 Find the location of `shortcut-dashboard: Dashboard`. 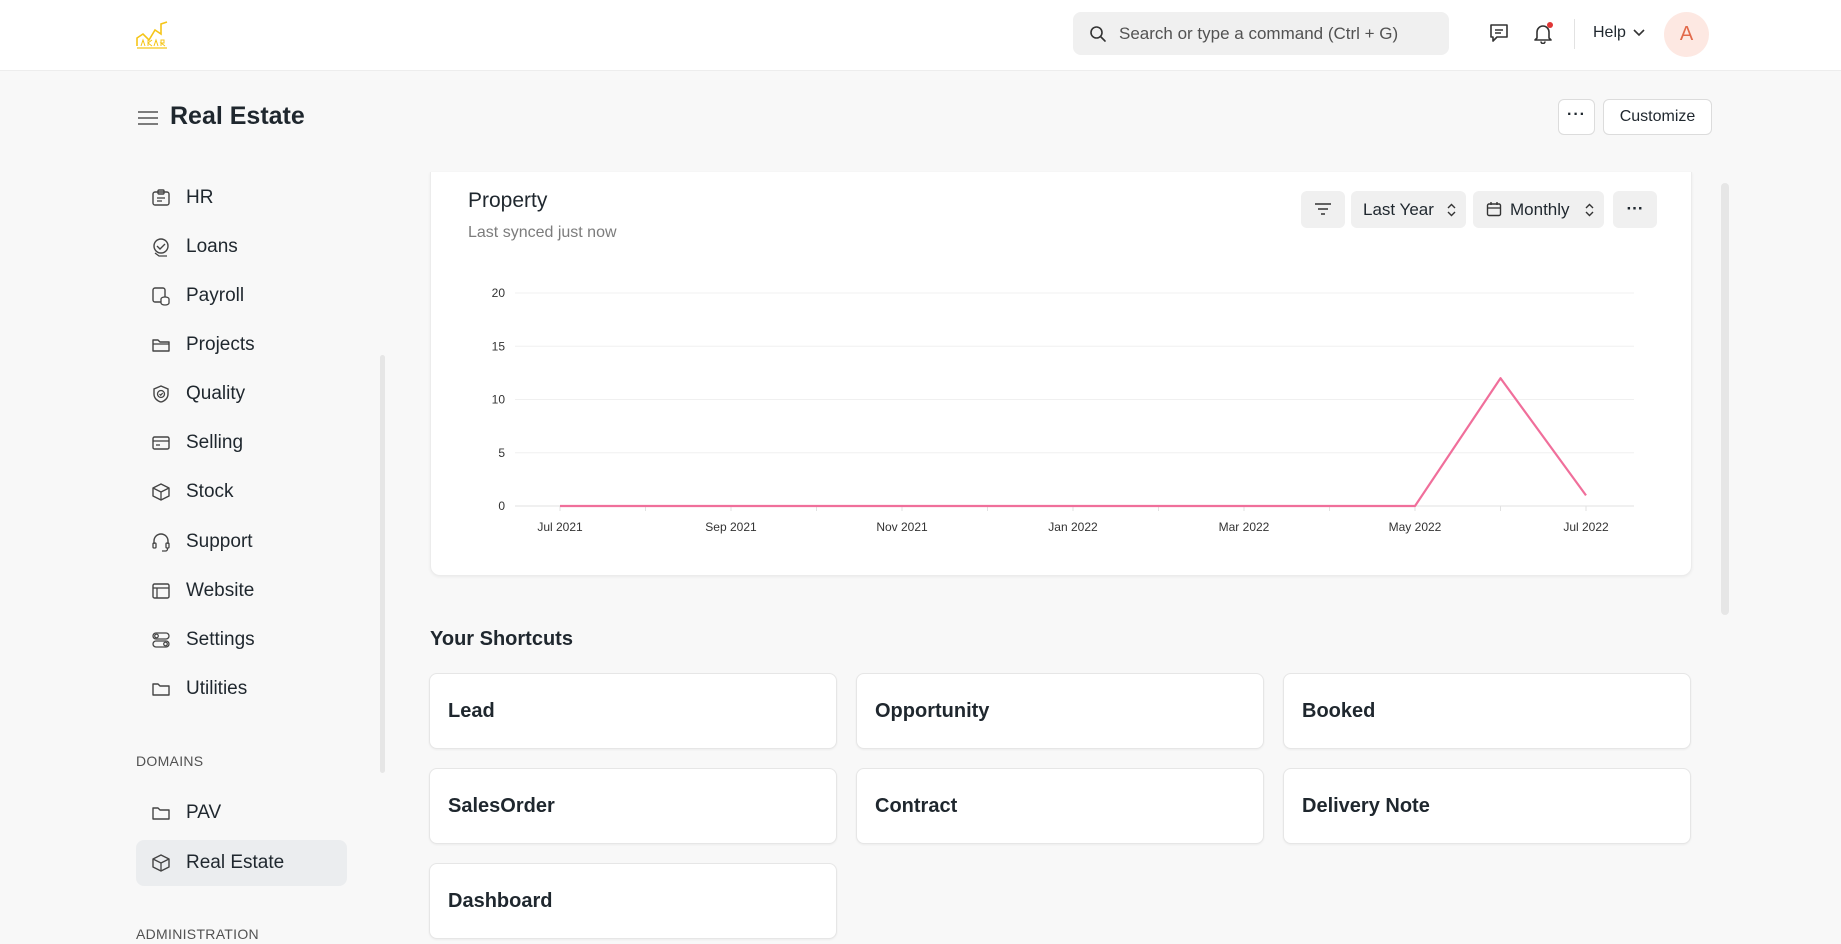

shortcut-dashboard: Dashboard is located at coordinates (633, 901).